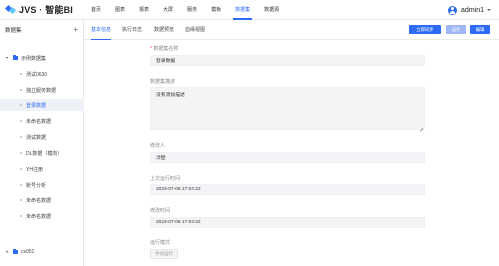  Describe the element at coordinates (425, 29) in the screenshot. I see `sync-now-button: 立即同步` at that location.